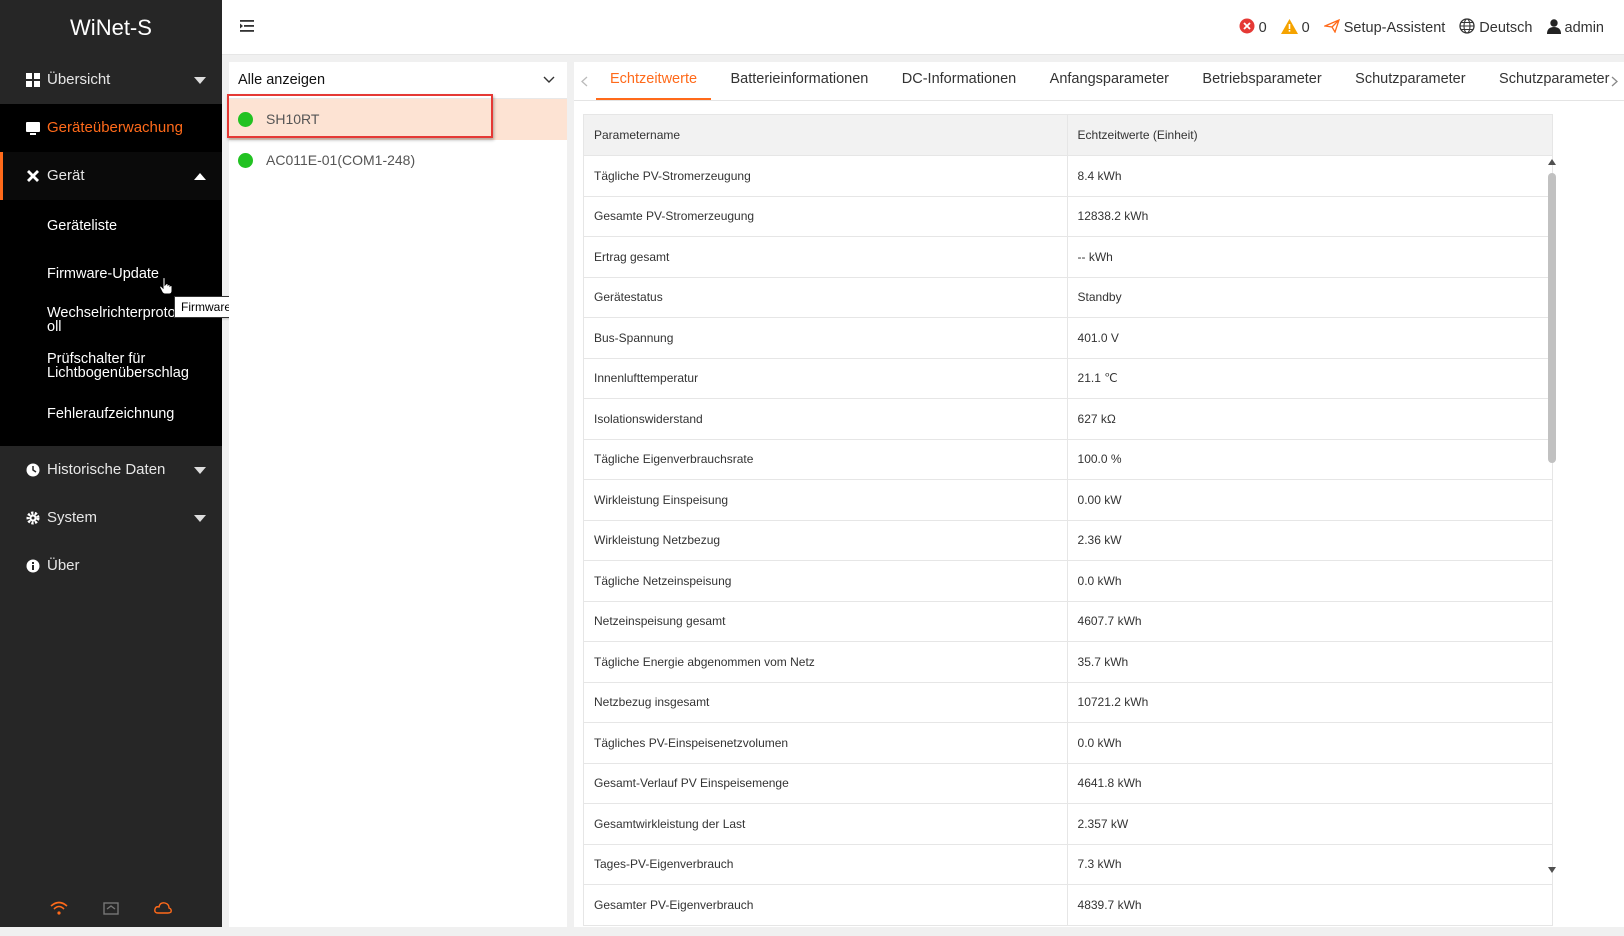  Describe the element at coordinates (1551, 516) in the screenshot. I see `table-scrollbar` at that location.